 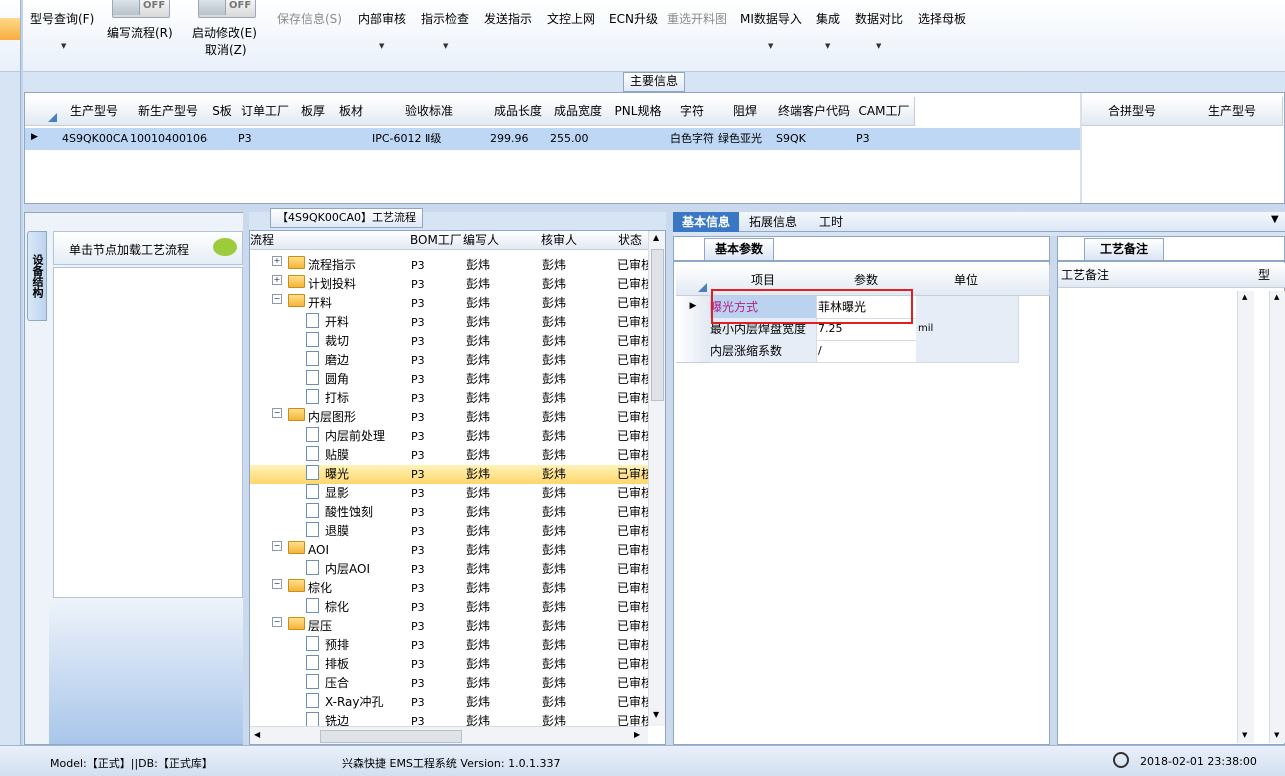 What do you see at coordinates (1124, 249) in the screenshot?
I see `tab-process-notes: 工艺备注` at bounding box center [1124, 249].